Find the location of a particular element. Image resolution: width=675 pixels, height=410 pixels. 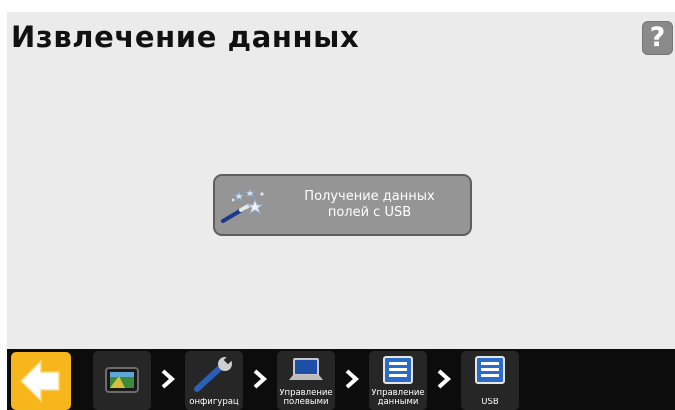

get-usb-field-data-label: Получение данных полей с USB is located at coordinates (369, 204).